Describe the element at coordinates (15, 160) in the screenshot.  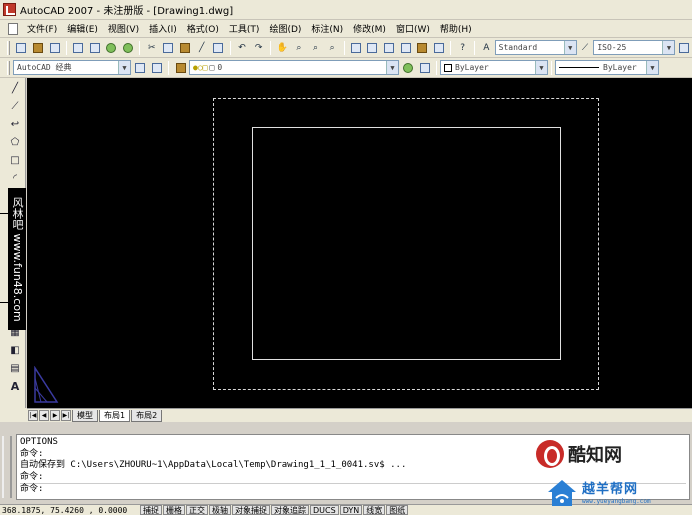
I see `rectangle-icon: □` at that location.